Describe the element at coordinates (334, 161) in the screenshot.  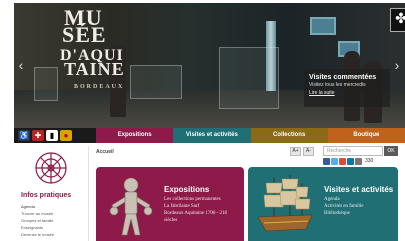
I see `twitter-icon` at that location.